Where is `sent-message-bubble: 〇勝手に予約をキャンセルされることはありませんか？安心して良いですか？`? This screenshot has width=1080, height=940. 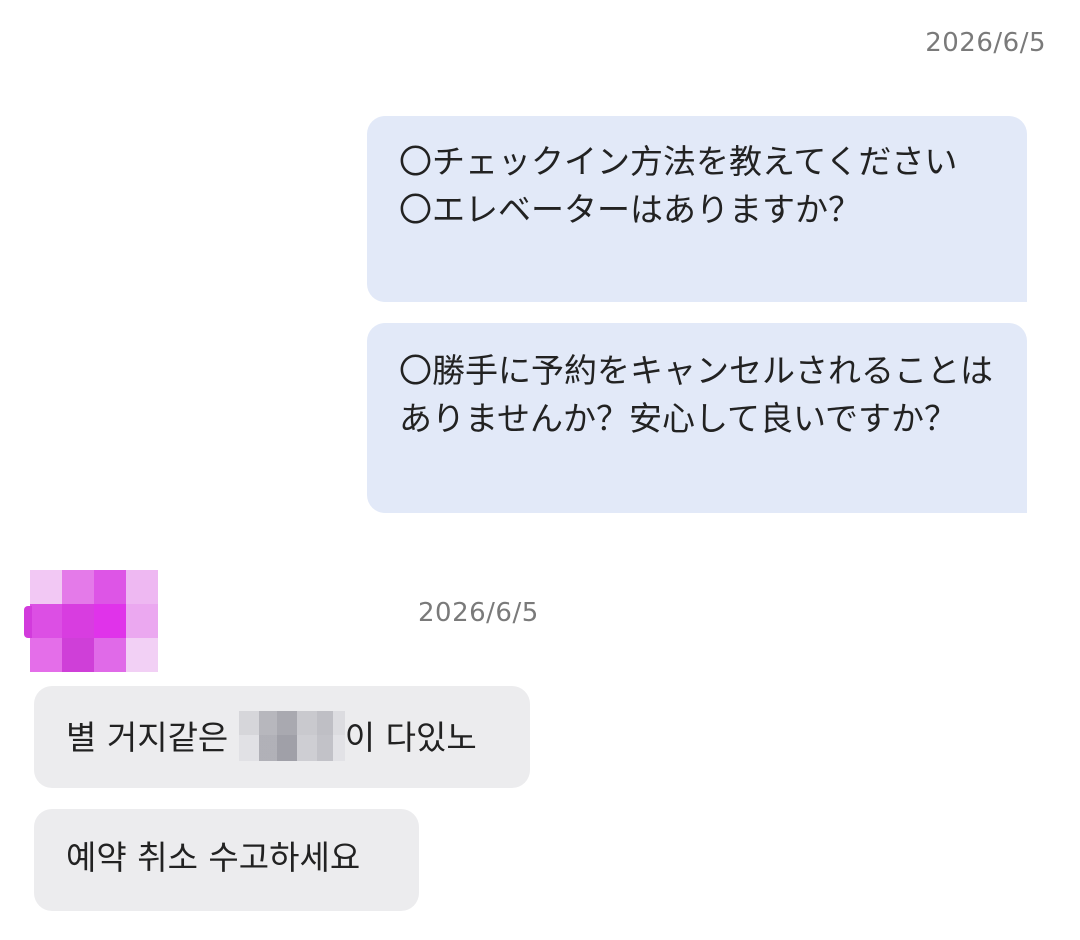 sent-message-bubble: 〇勝手に予約をキャンセルされることはありませんか？安心して良いですか？ is located at coordinates (697, 418).